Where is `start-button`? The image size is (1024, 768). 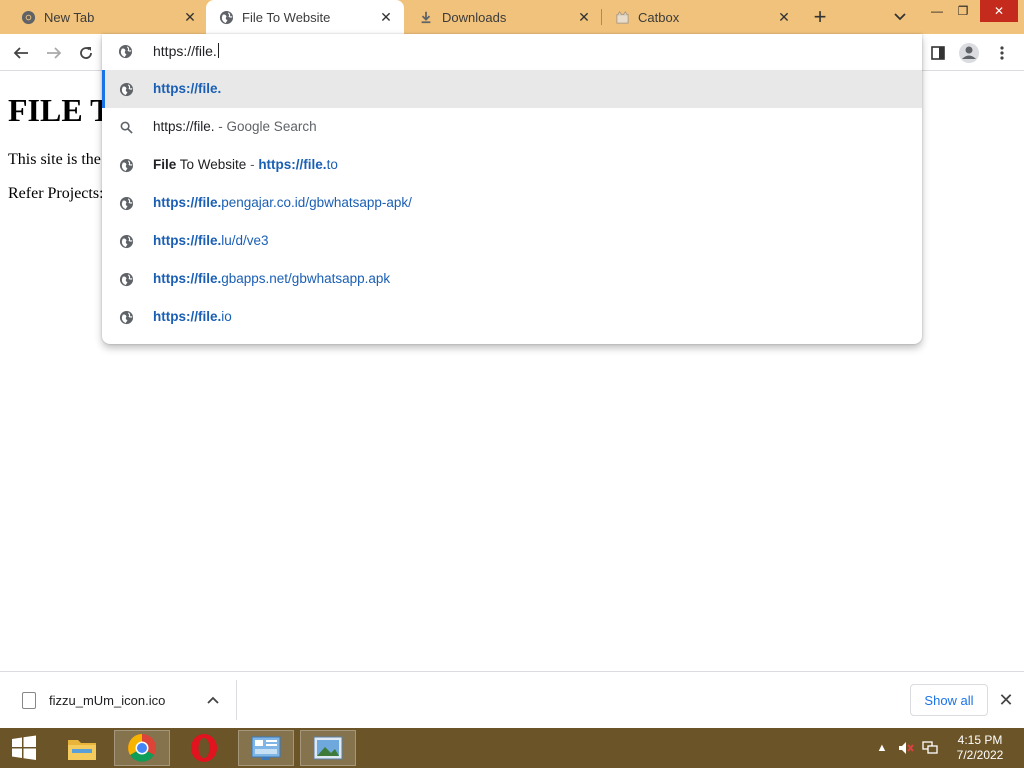 start-button is located at coordinates (24, 748).